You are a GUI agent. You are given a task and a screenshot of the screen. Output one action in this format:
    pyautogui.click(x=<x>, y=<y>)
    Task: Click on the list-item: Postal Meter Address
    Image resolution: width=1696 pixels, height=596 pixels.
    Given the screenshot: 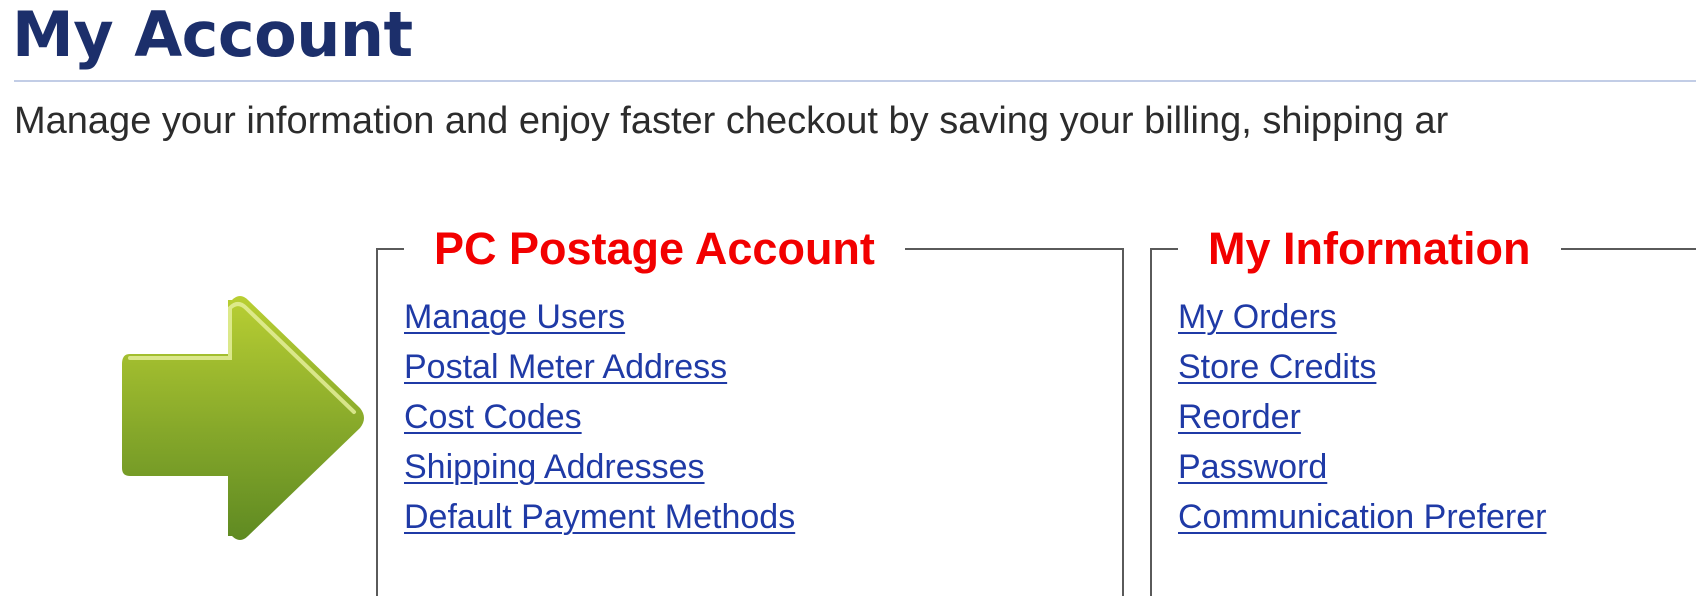 What is the action you would take?
    pyautogui.click(x=599, y=367)
    